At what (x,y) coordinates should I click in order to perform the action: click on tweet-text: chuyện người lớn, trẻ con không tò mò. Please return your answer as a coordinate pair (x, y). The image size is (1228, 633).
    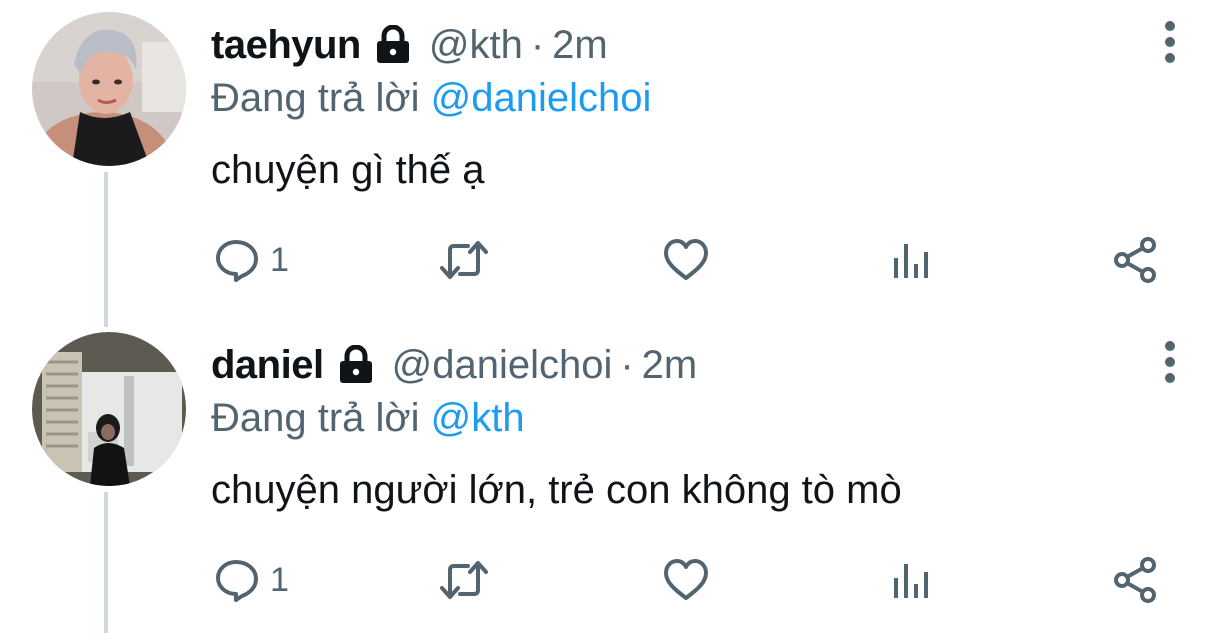
    Looking at the image, I should click on (556, 490).